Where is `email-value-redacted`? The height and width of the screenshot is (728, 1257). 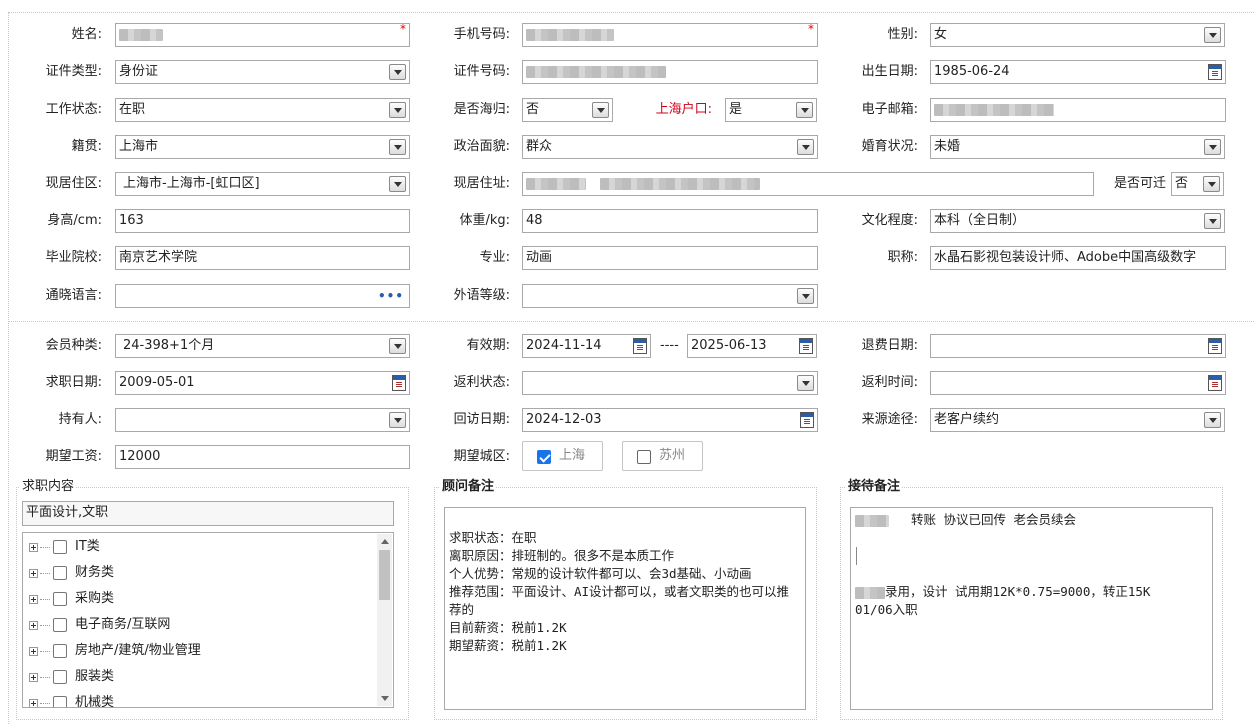 email-value-redacted is located at coordinates (994, 109).